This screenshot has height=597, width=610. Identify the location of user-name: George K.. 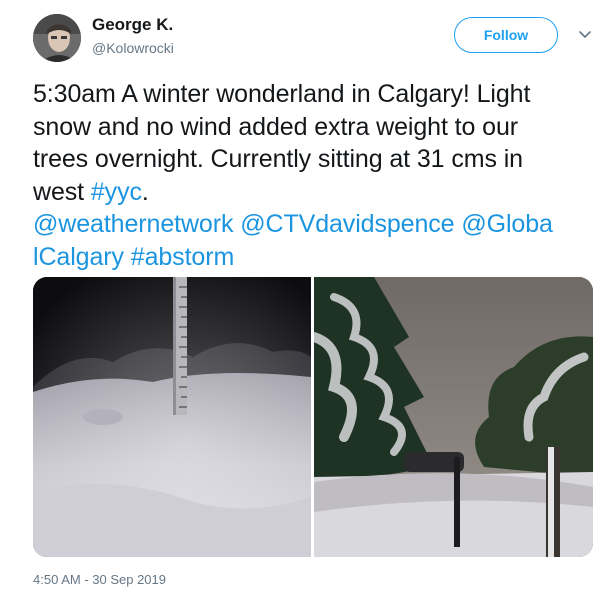
(132, 25).